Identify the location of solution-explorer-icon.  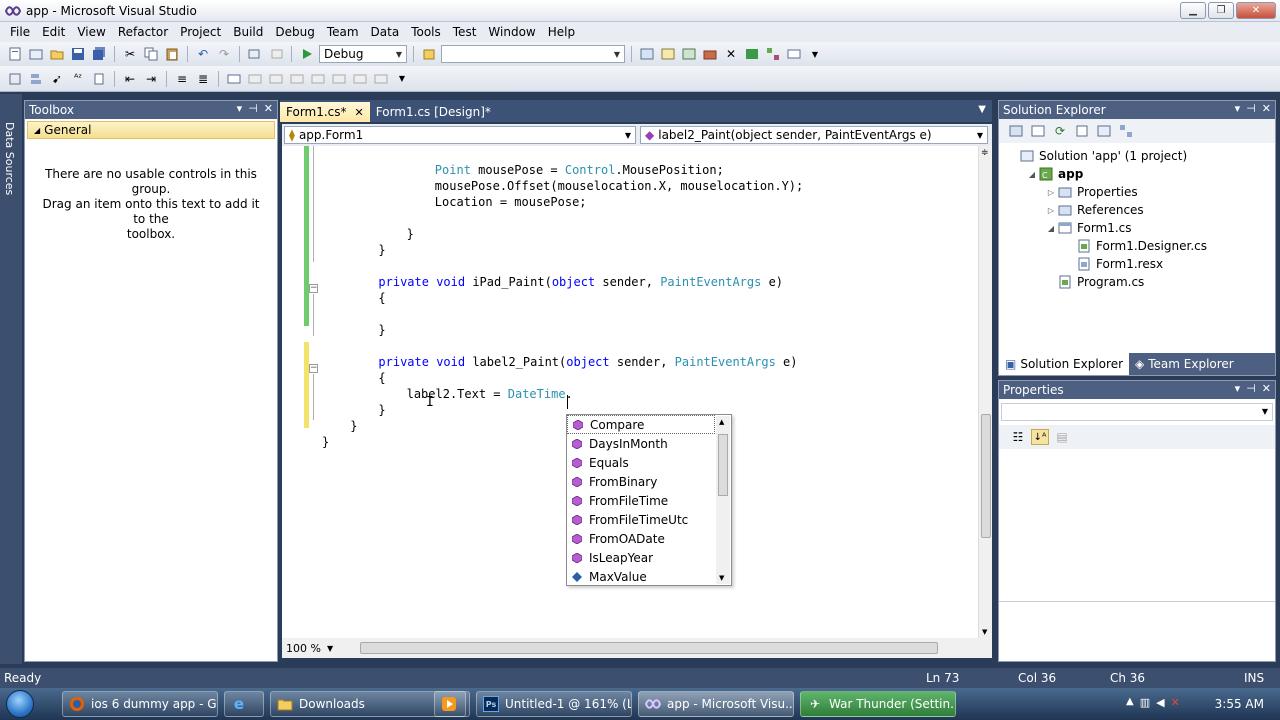
(647, 54).